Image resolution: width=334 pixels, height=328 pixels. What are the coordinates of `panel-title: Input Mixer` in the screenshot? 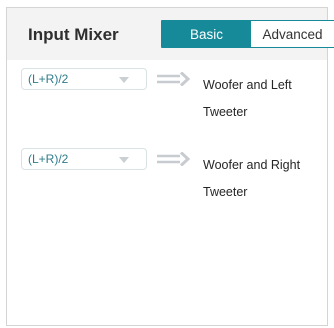 It's located at (73, 34).